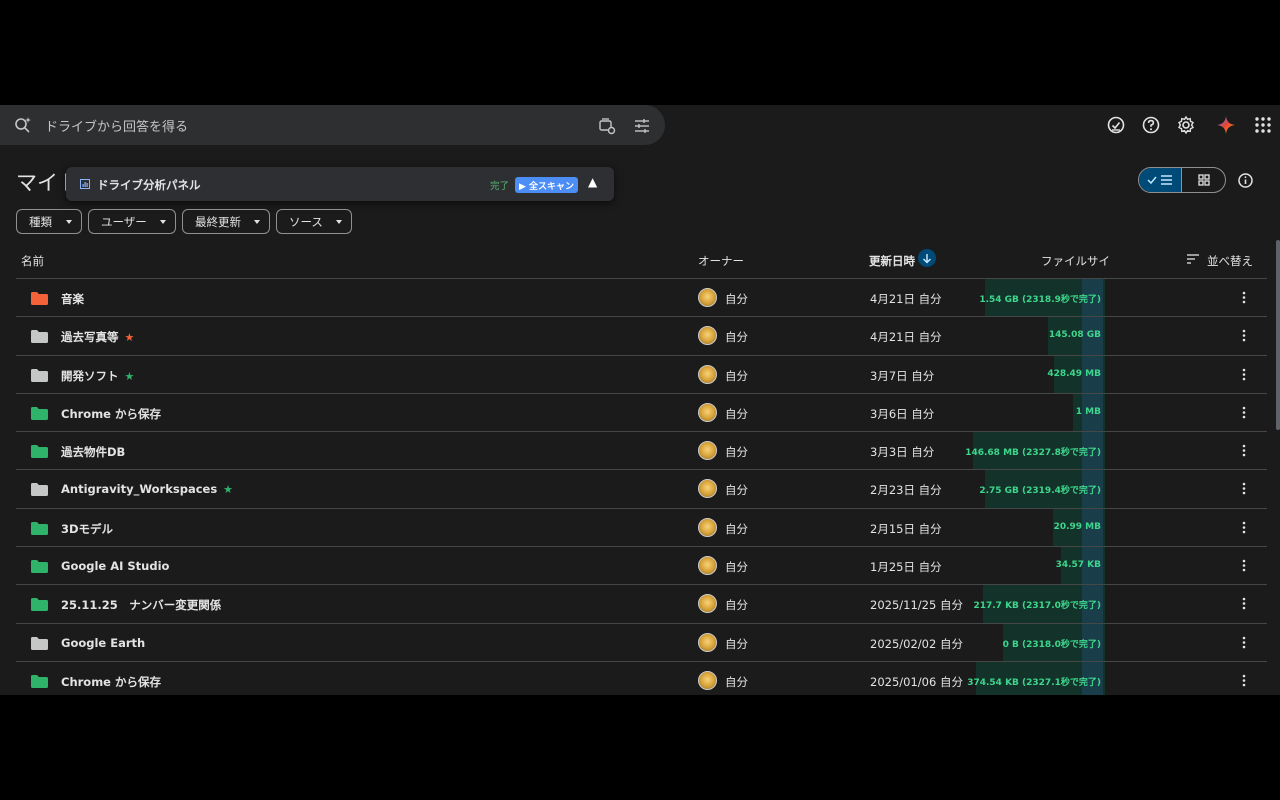  I want to click on help-icon, so click(1151, 125).